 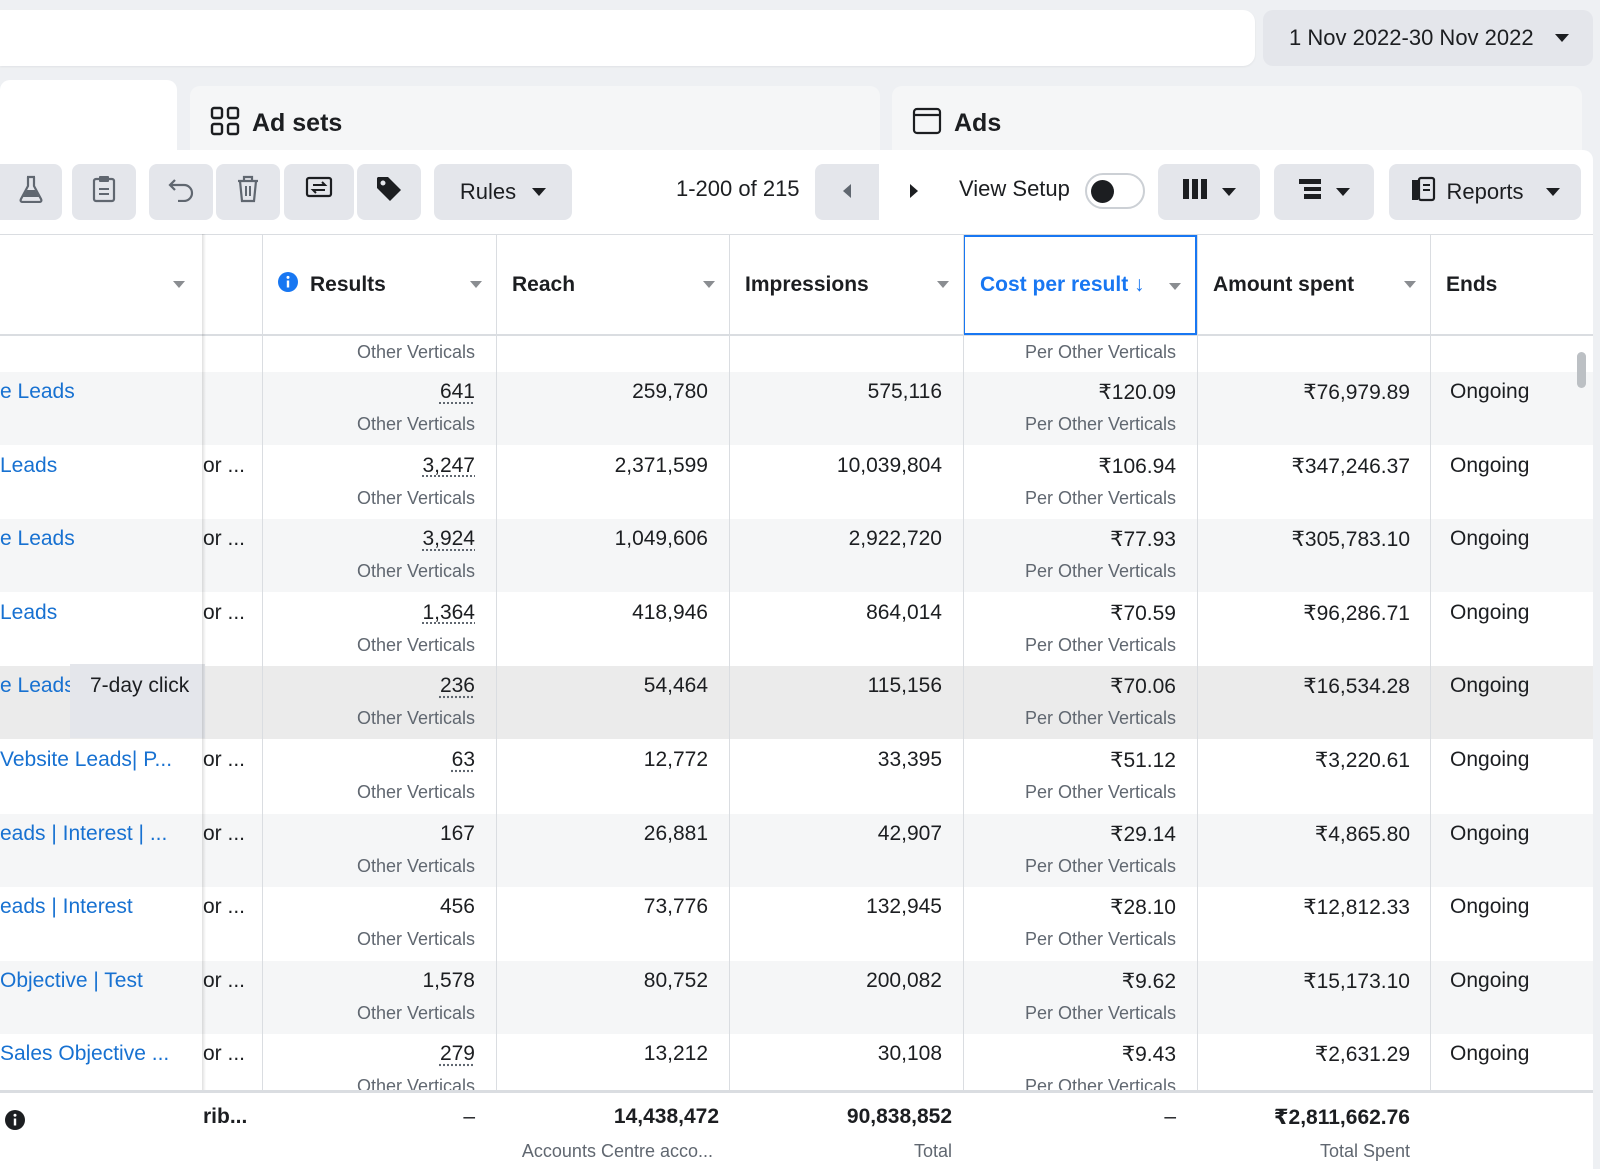 I want to click on header-name, so click(x=101, y=285).